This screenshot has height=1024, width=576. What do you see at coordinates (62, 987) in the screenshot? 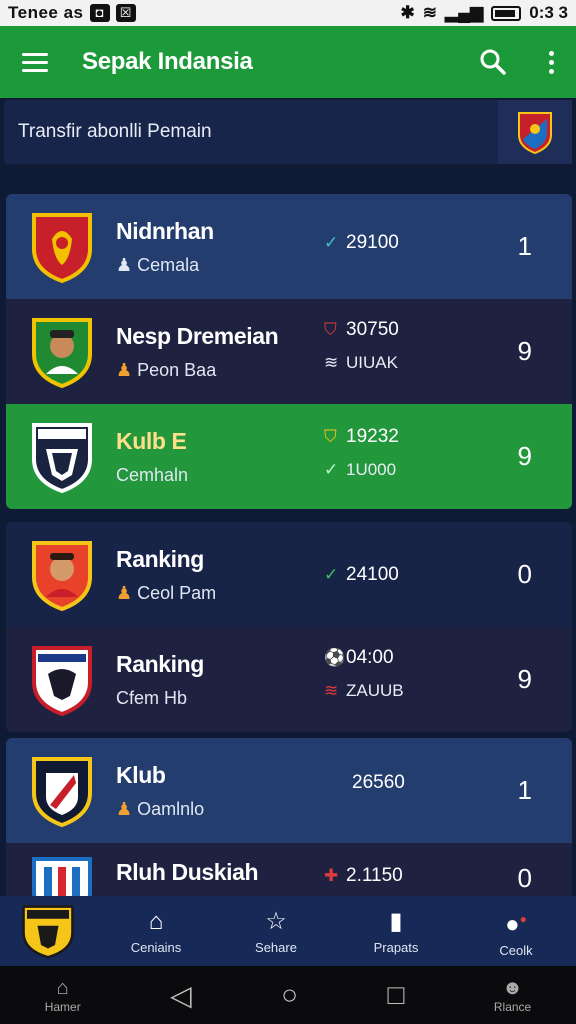
I see `house-icon: ⌂` at bounding box center [62, 987].